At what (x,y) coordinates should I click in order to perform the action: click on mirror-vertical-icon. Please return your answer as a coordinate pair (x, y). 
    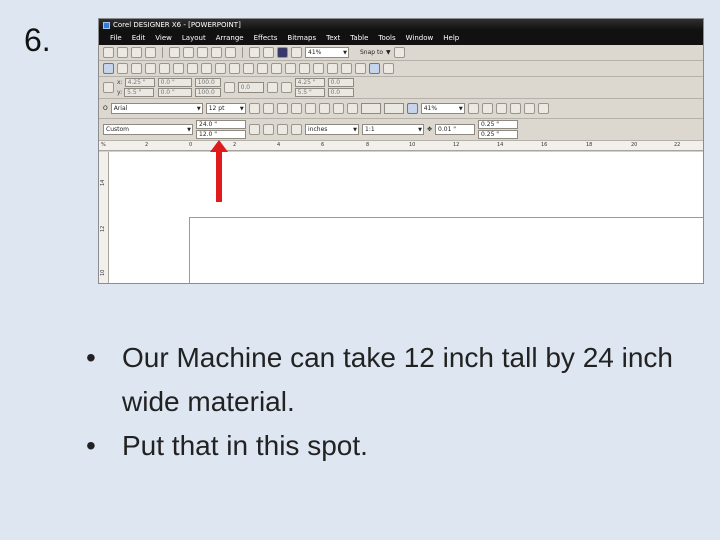
    Looking at the image, I should click on (286, 87).